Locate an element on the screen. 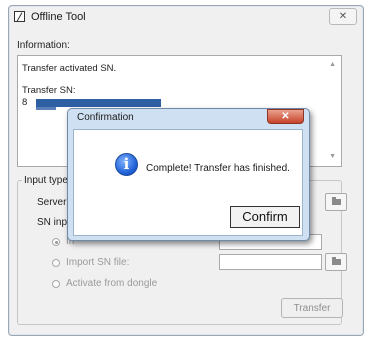  transfer-button: Transfer is located at coordinates (312, 308).